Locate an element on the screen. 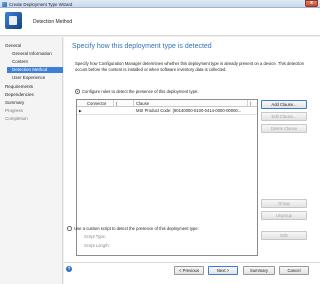 The image size is (320, 284). grid-header: Connector ( Clause ) is located at coordinates (167, 103).